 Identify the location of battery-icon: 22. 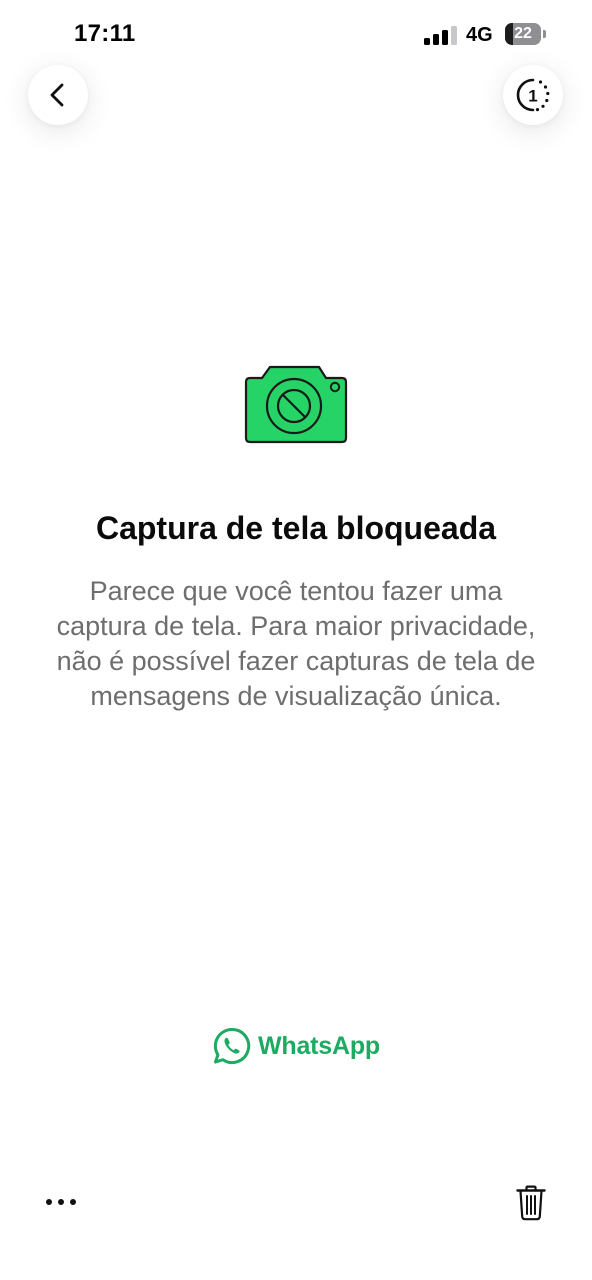
(523, 34).